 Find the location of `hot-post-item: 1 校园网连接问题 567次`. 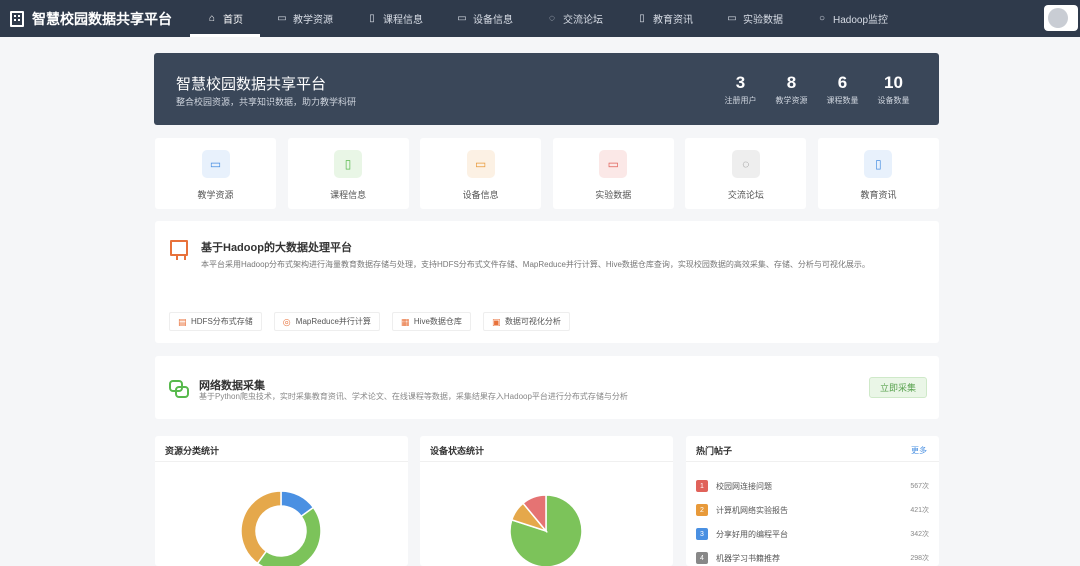

hot-post-item: 1 校园网连接问题 567次 is located at coordinates (812, 486).